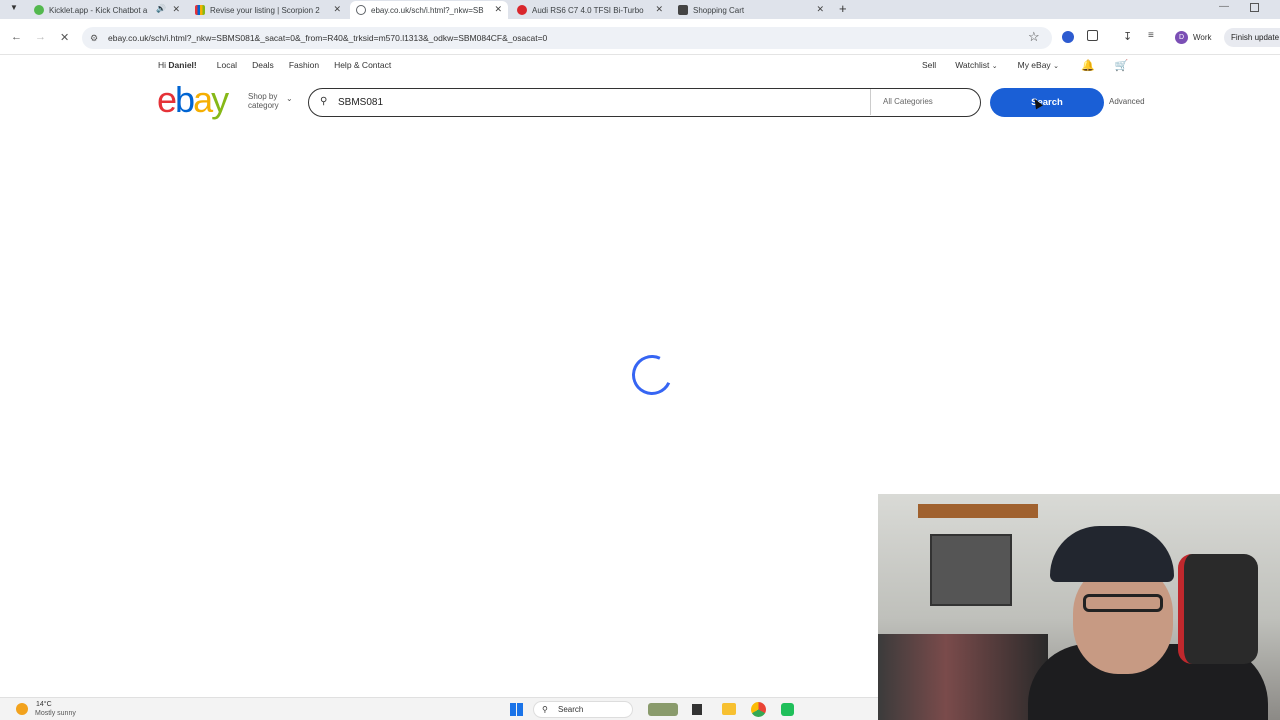  What do you see at coordinates (652, 375) in the screenshot?
I see `loading-spinner-icon` at bounding box center [652, 375].